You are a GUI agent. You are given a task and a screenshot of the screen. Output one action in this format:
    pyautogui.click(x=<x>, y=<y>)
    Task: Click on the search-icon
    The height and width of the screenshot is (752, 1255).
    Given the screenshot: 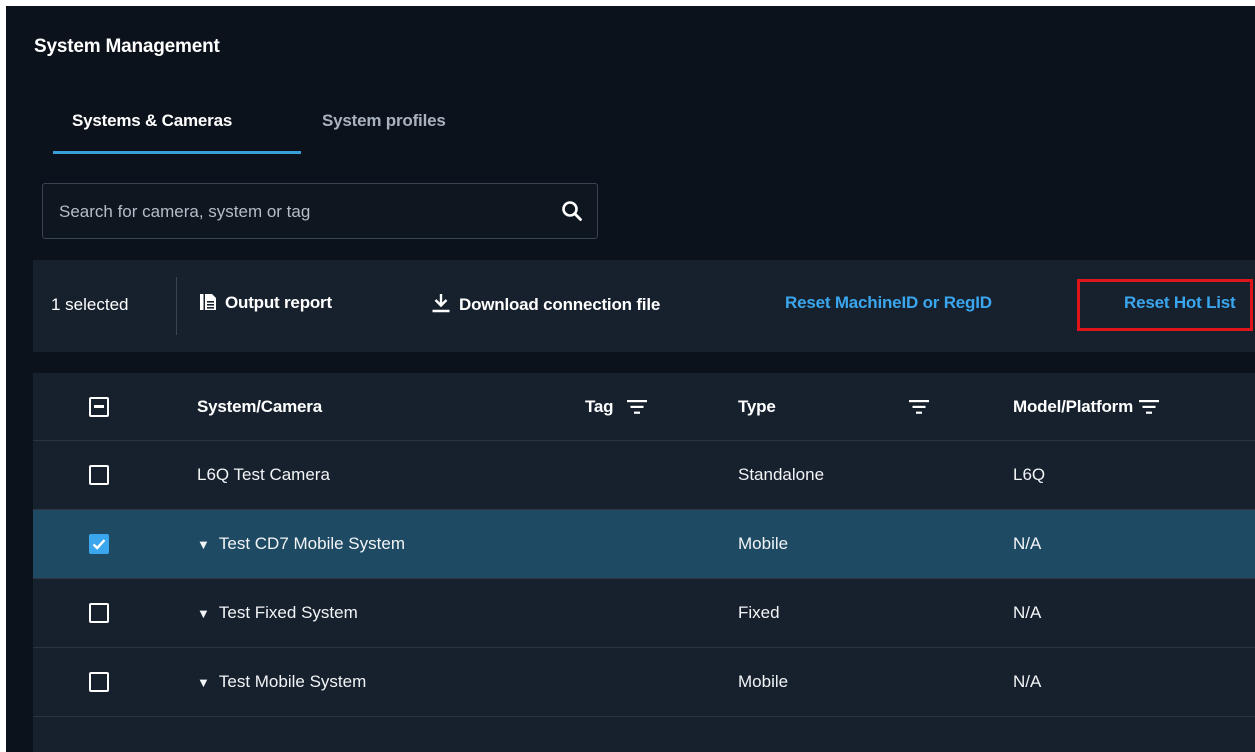 What is the action you would take?
    pyautogui.click(x=572, y=211)
    